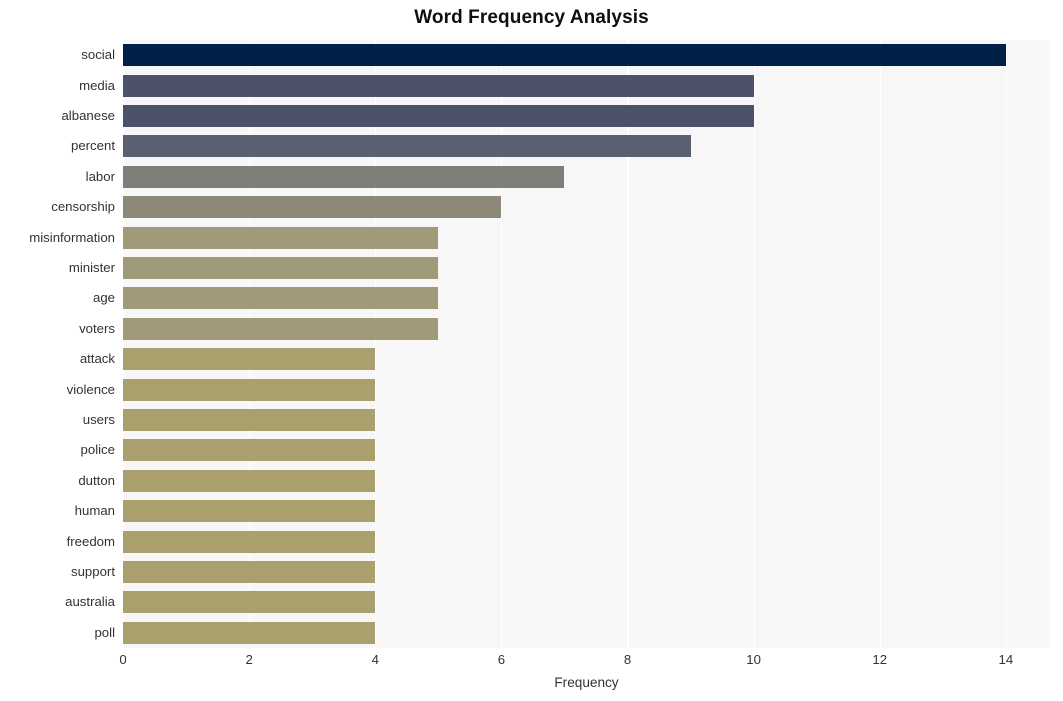 The height and width of the screenshot is (701, 1063). What do you see at coordinates (90, 389) in the screenshot?
I see `y-axis-tick-label: violence` at bounding box center [90, 389].